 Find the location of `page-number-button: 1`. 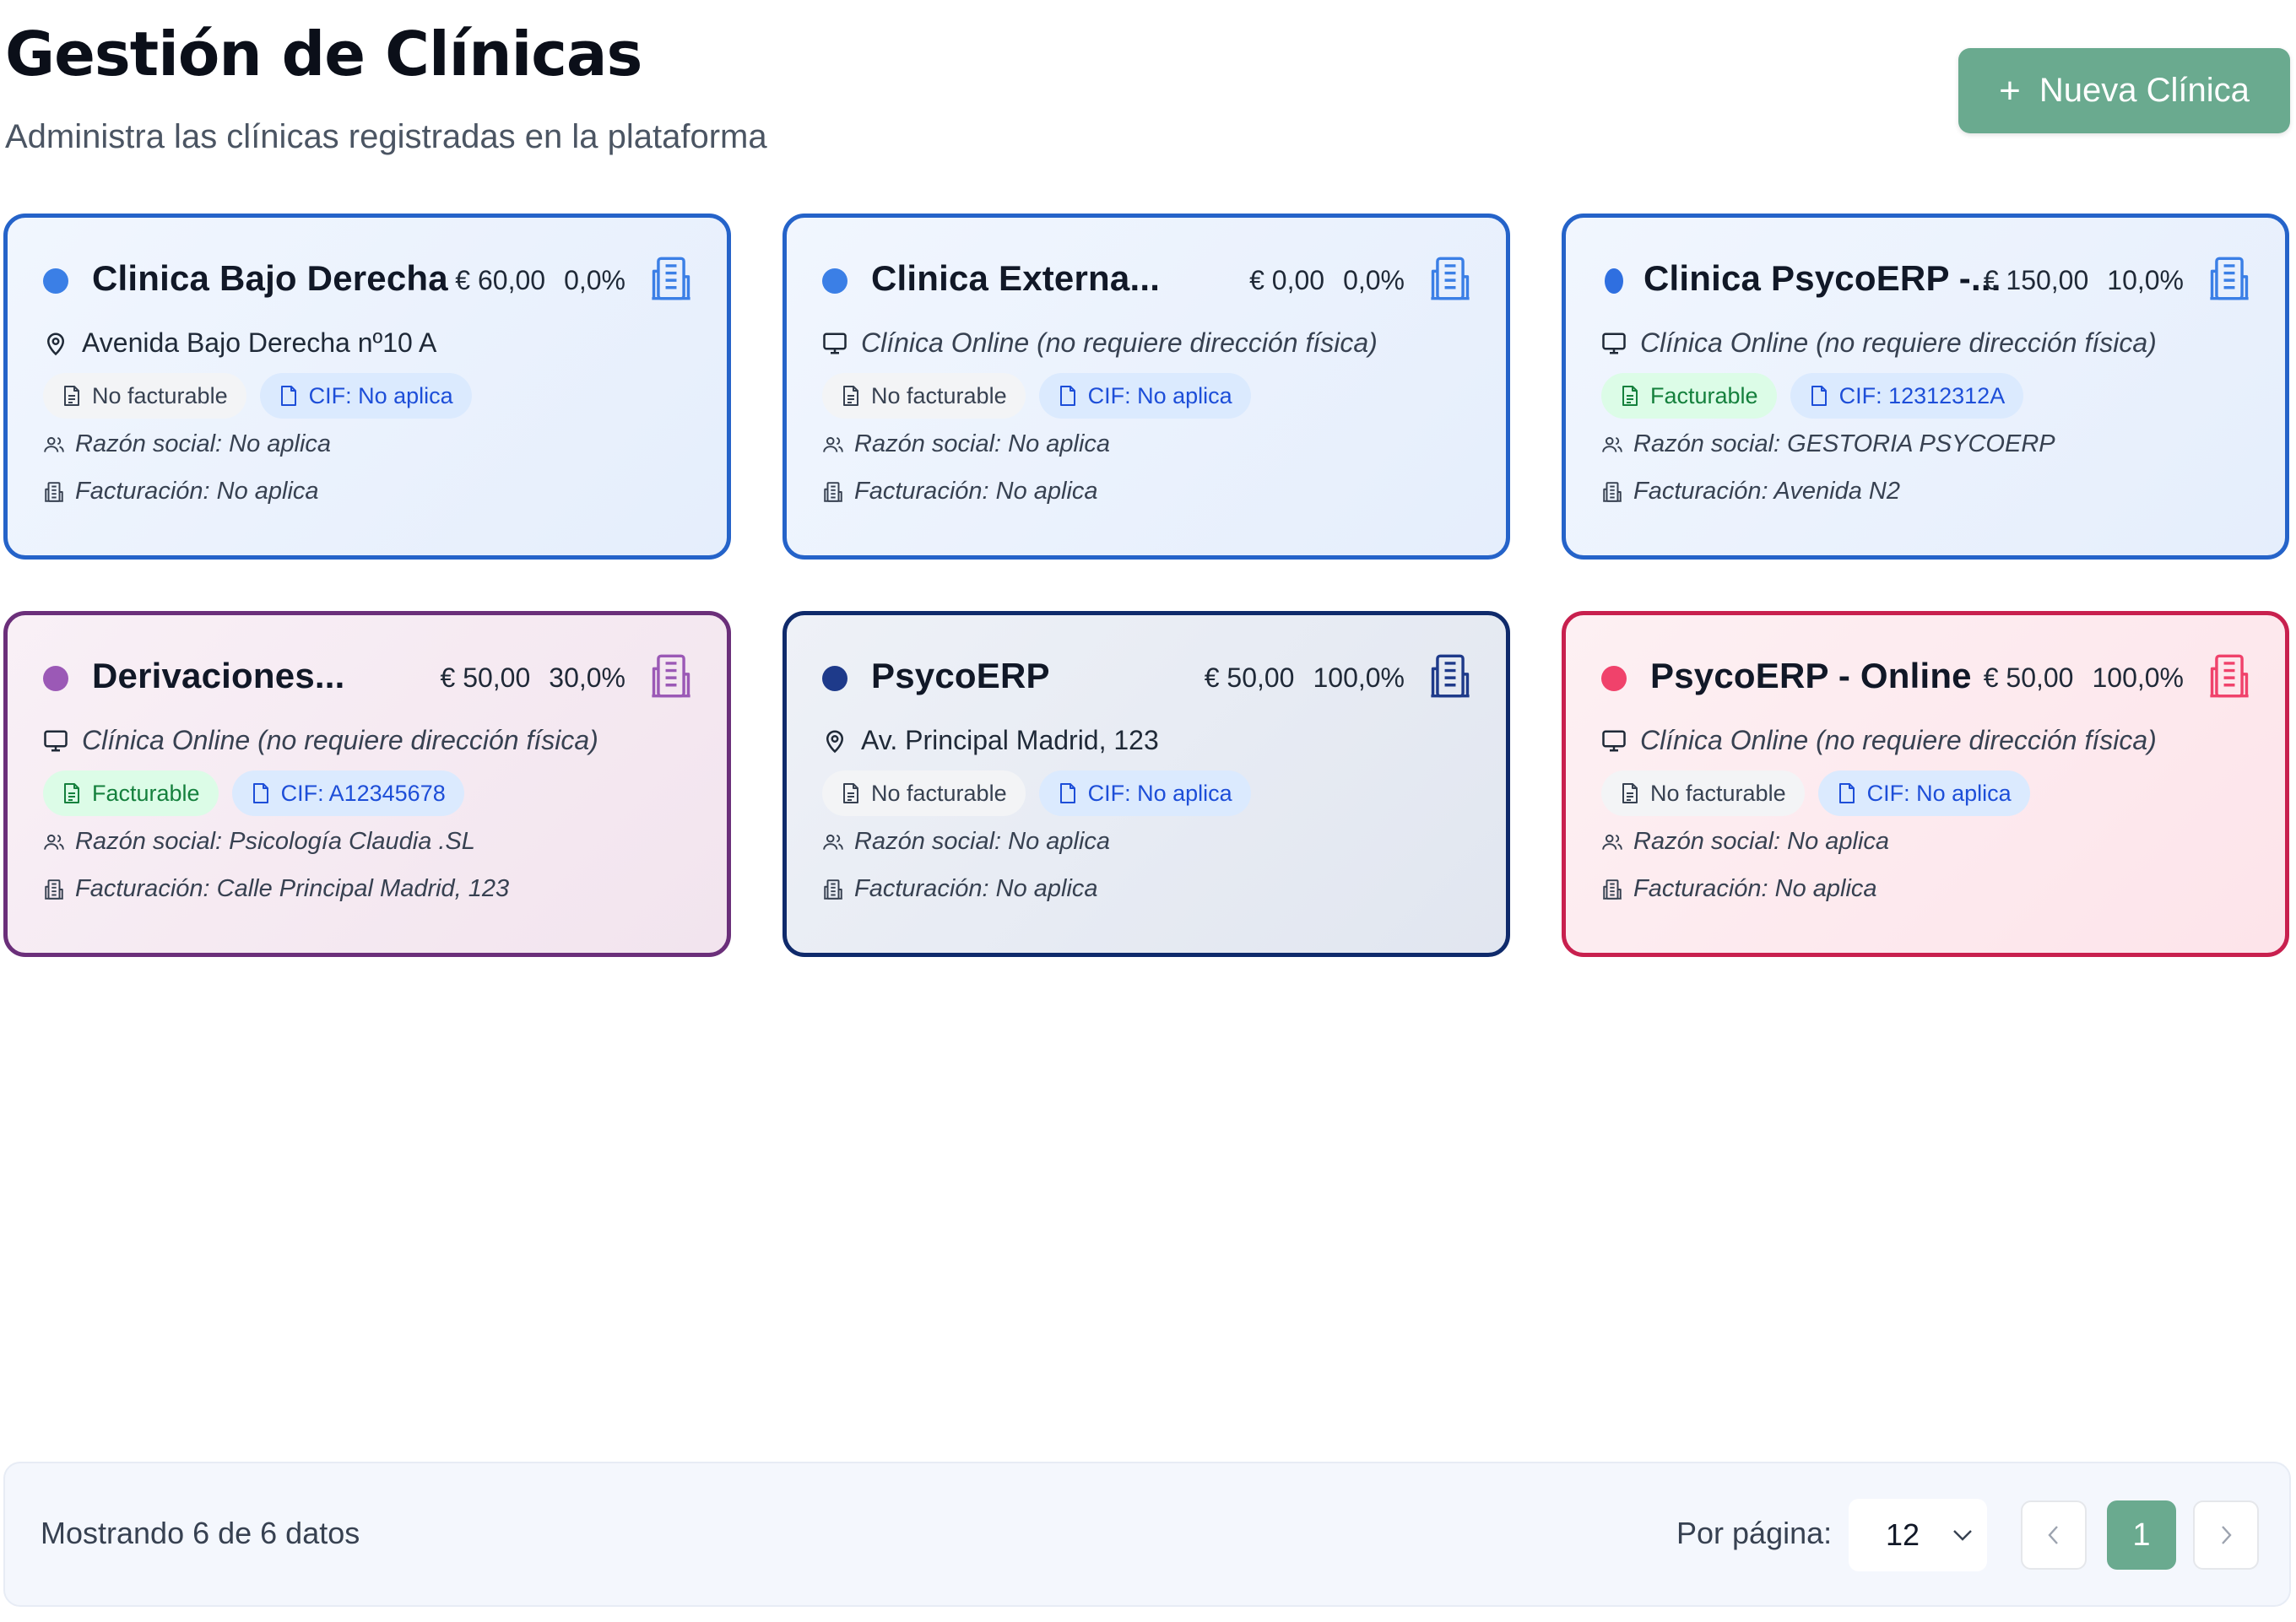

page-number-button: 1 is located at coordinates (2141, 1535).